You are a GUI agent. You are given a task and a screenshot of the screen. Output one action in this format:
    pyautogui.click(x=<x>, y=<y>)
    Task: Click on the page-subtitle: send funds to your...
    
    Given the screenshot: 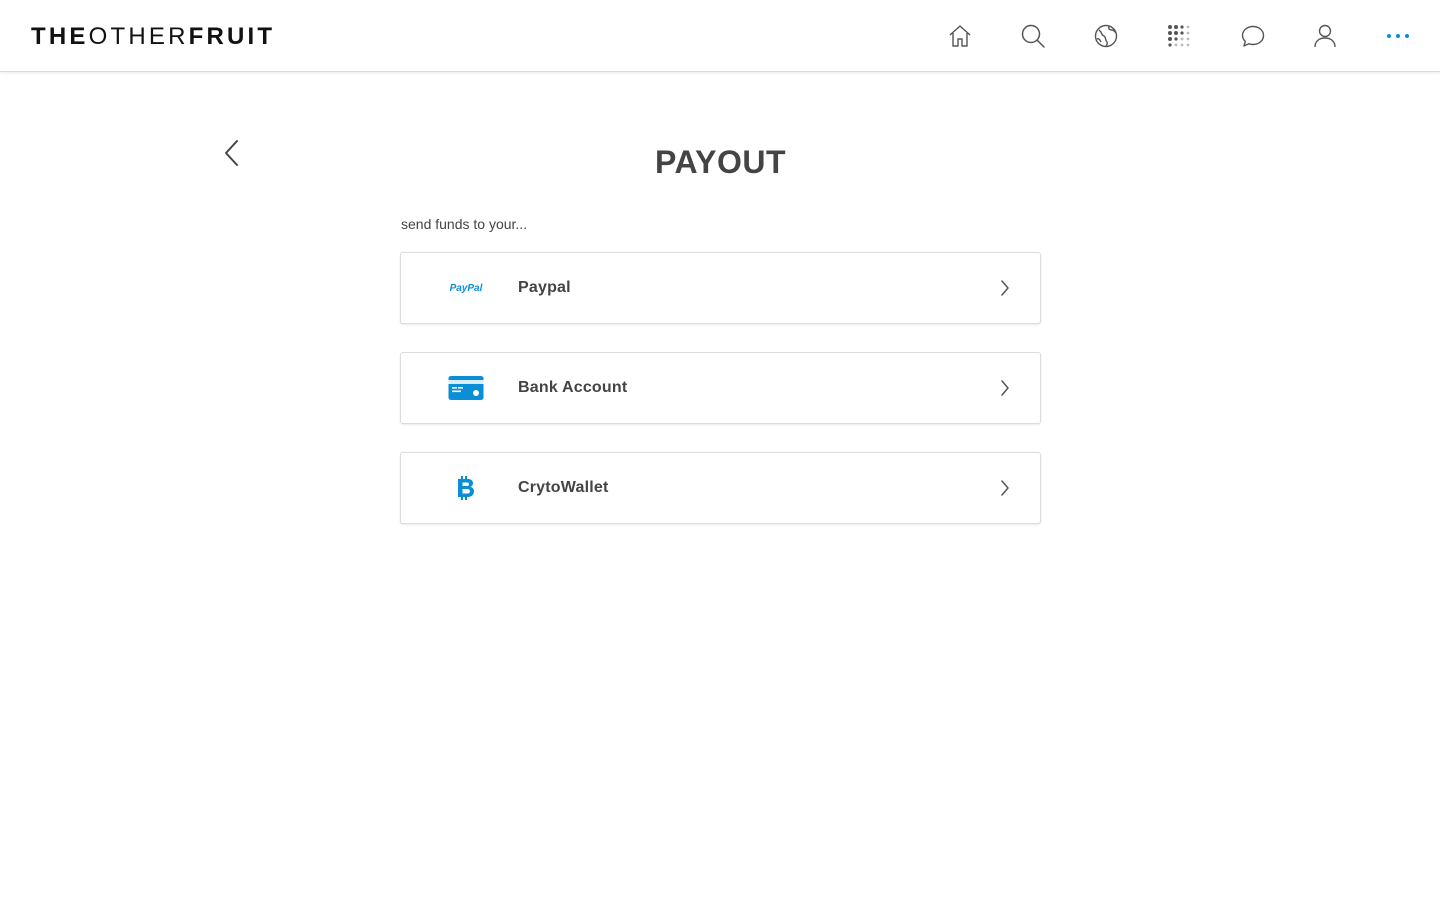 What is the action you would take?
    pyautogui.click(x=464, y=224)
    